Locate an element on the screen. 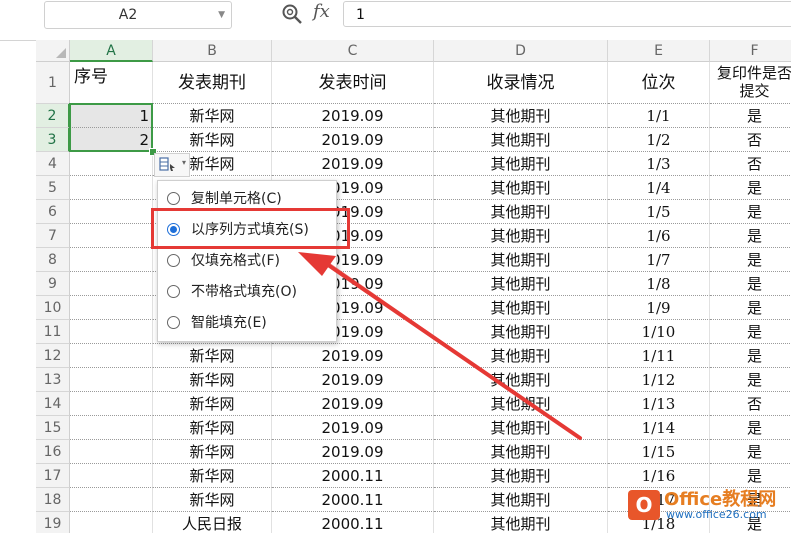 The width and height of the screenshot is (791, 533). chevron-down-icon: ▼ is located at coordinates (221, 15).